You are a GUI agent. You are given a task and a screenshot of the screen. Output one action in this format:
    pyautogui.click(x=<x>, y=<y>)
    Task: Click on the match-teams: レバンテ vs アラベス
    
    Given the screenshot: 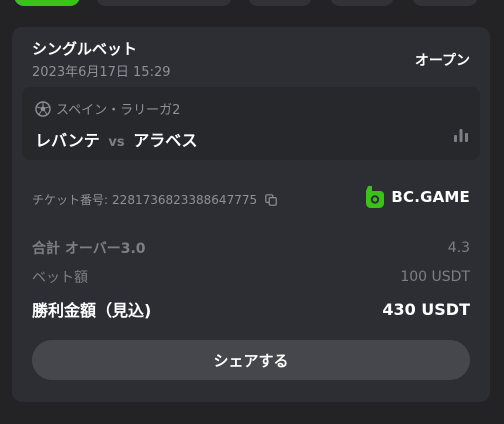 What is the action you would take?
    pyautogui.click(x=116, y=139)
    